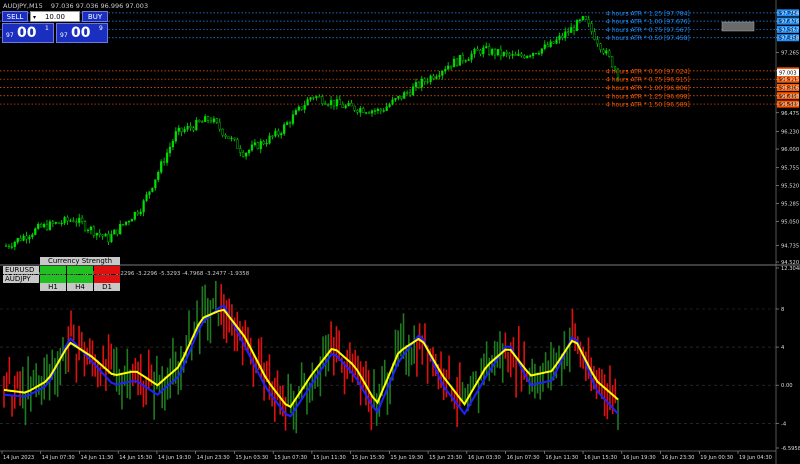 Image resolution: width=800 pixels, height=464 pixels. Describe the element at coordinates (790, 150) in the screenshot. I see `price-tick-label: 96.000` at that location.